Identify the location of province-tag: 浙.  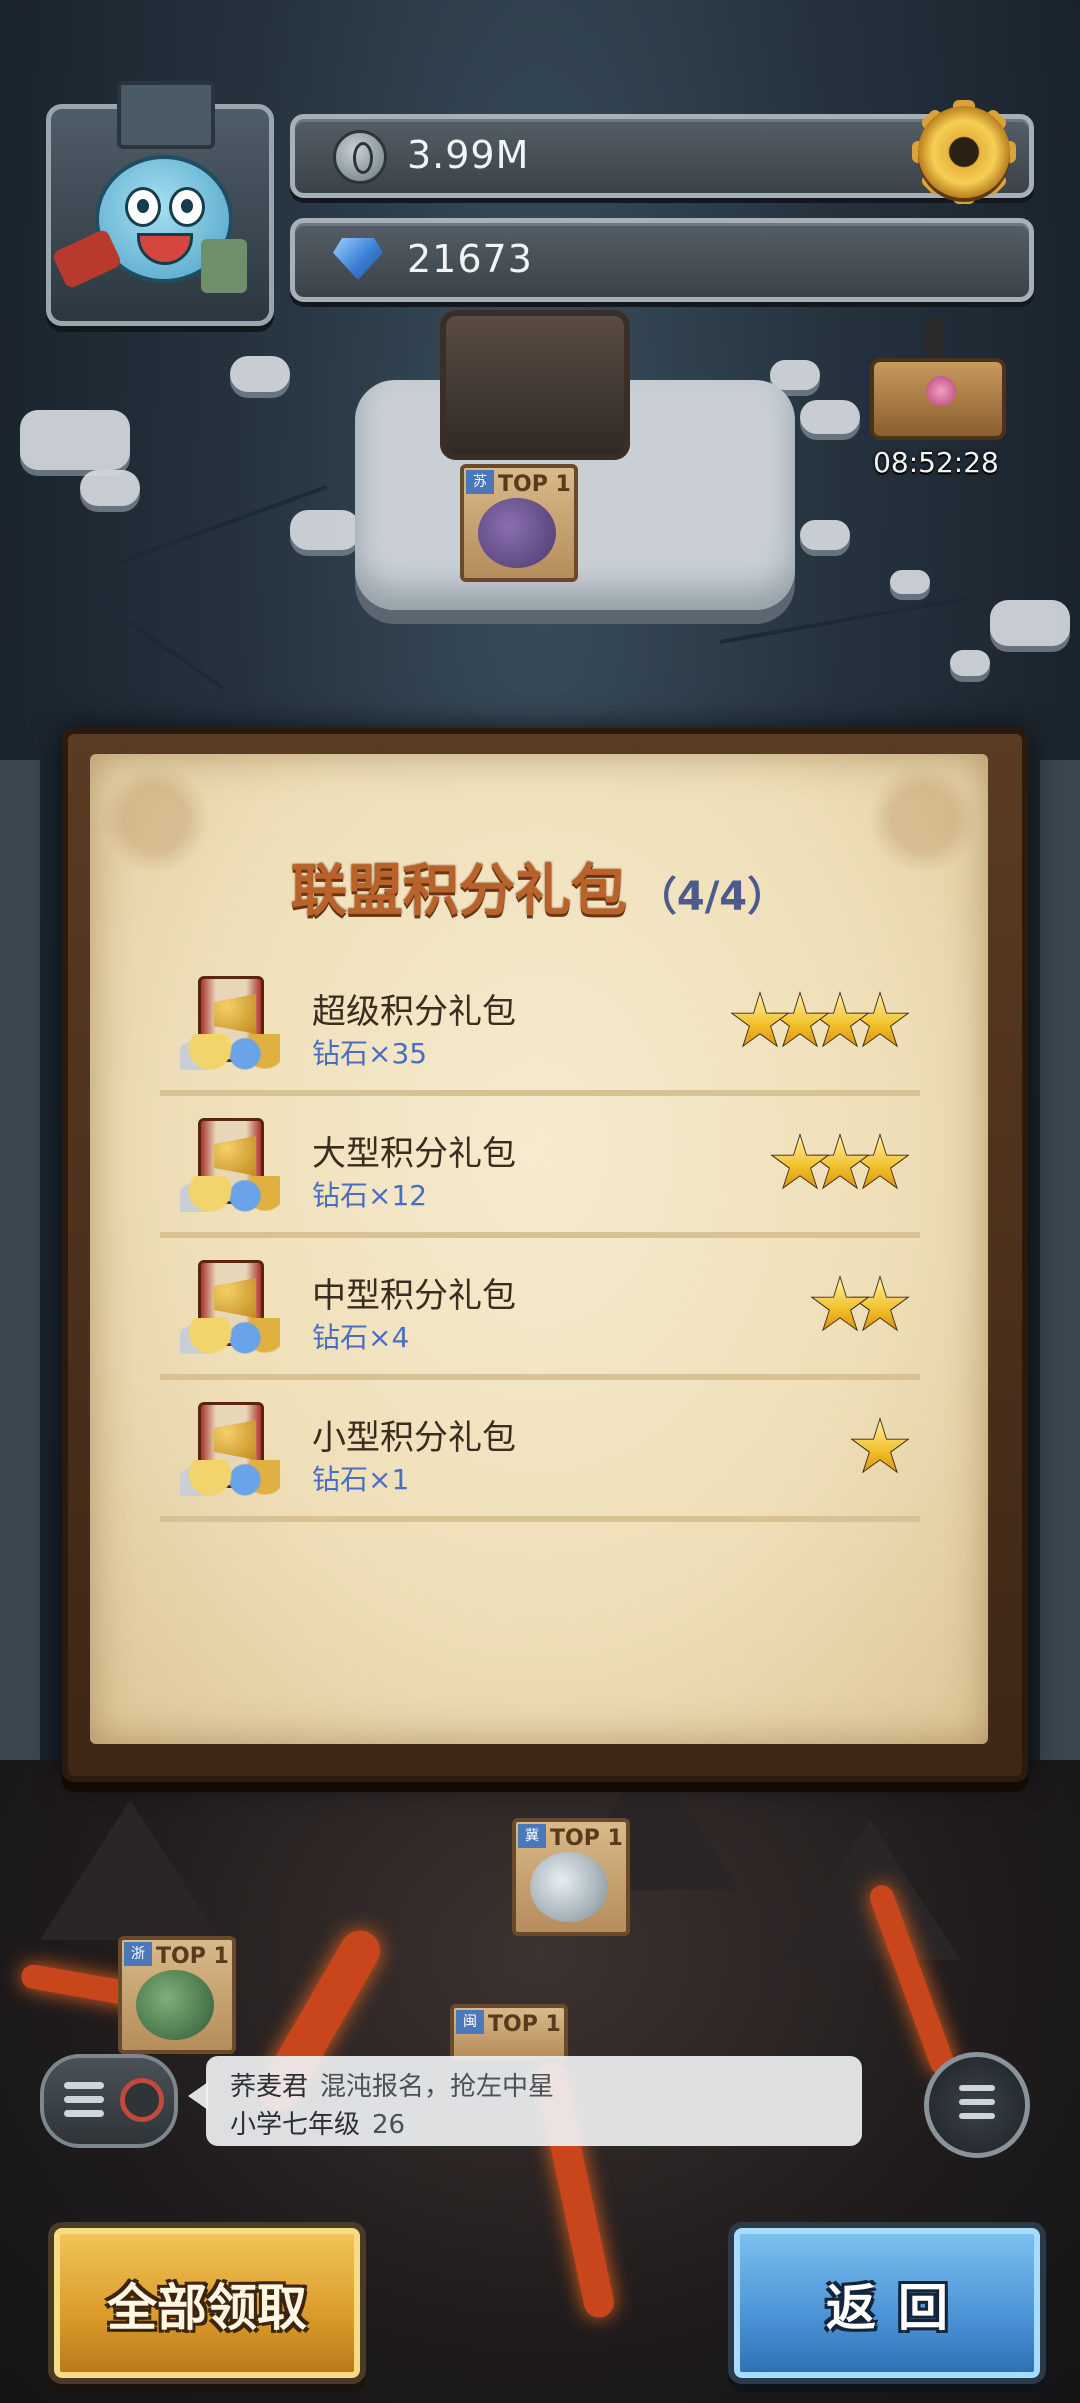
(138, 1954).